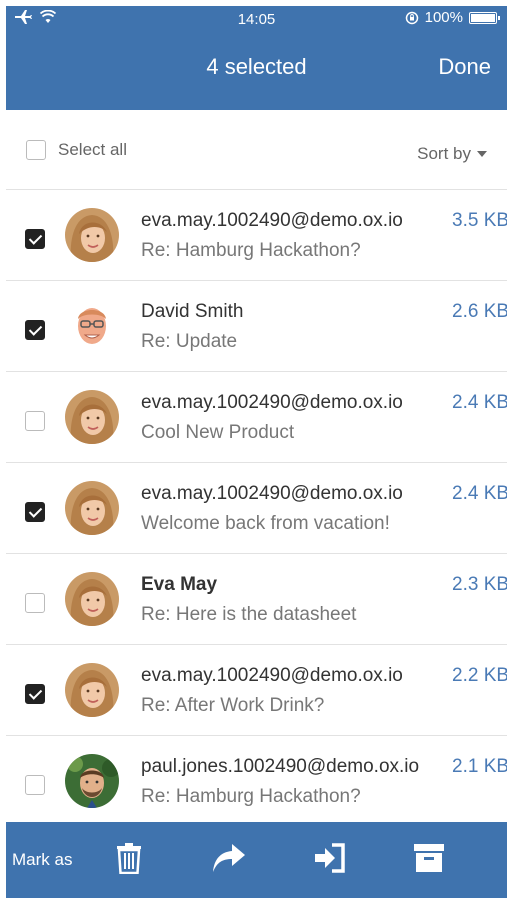 The height and width of the screenshot is (898, 507). I want to click on battery-icon, so click(484, 17).